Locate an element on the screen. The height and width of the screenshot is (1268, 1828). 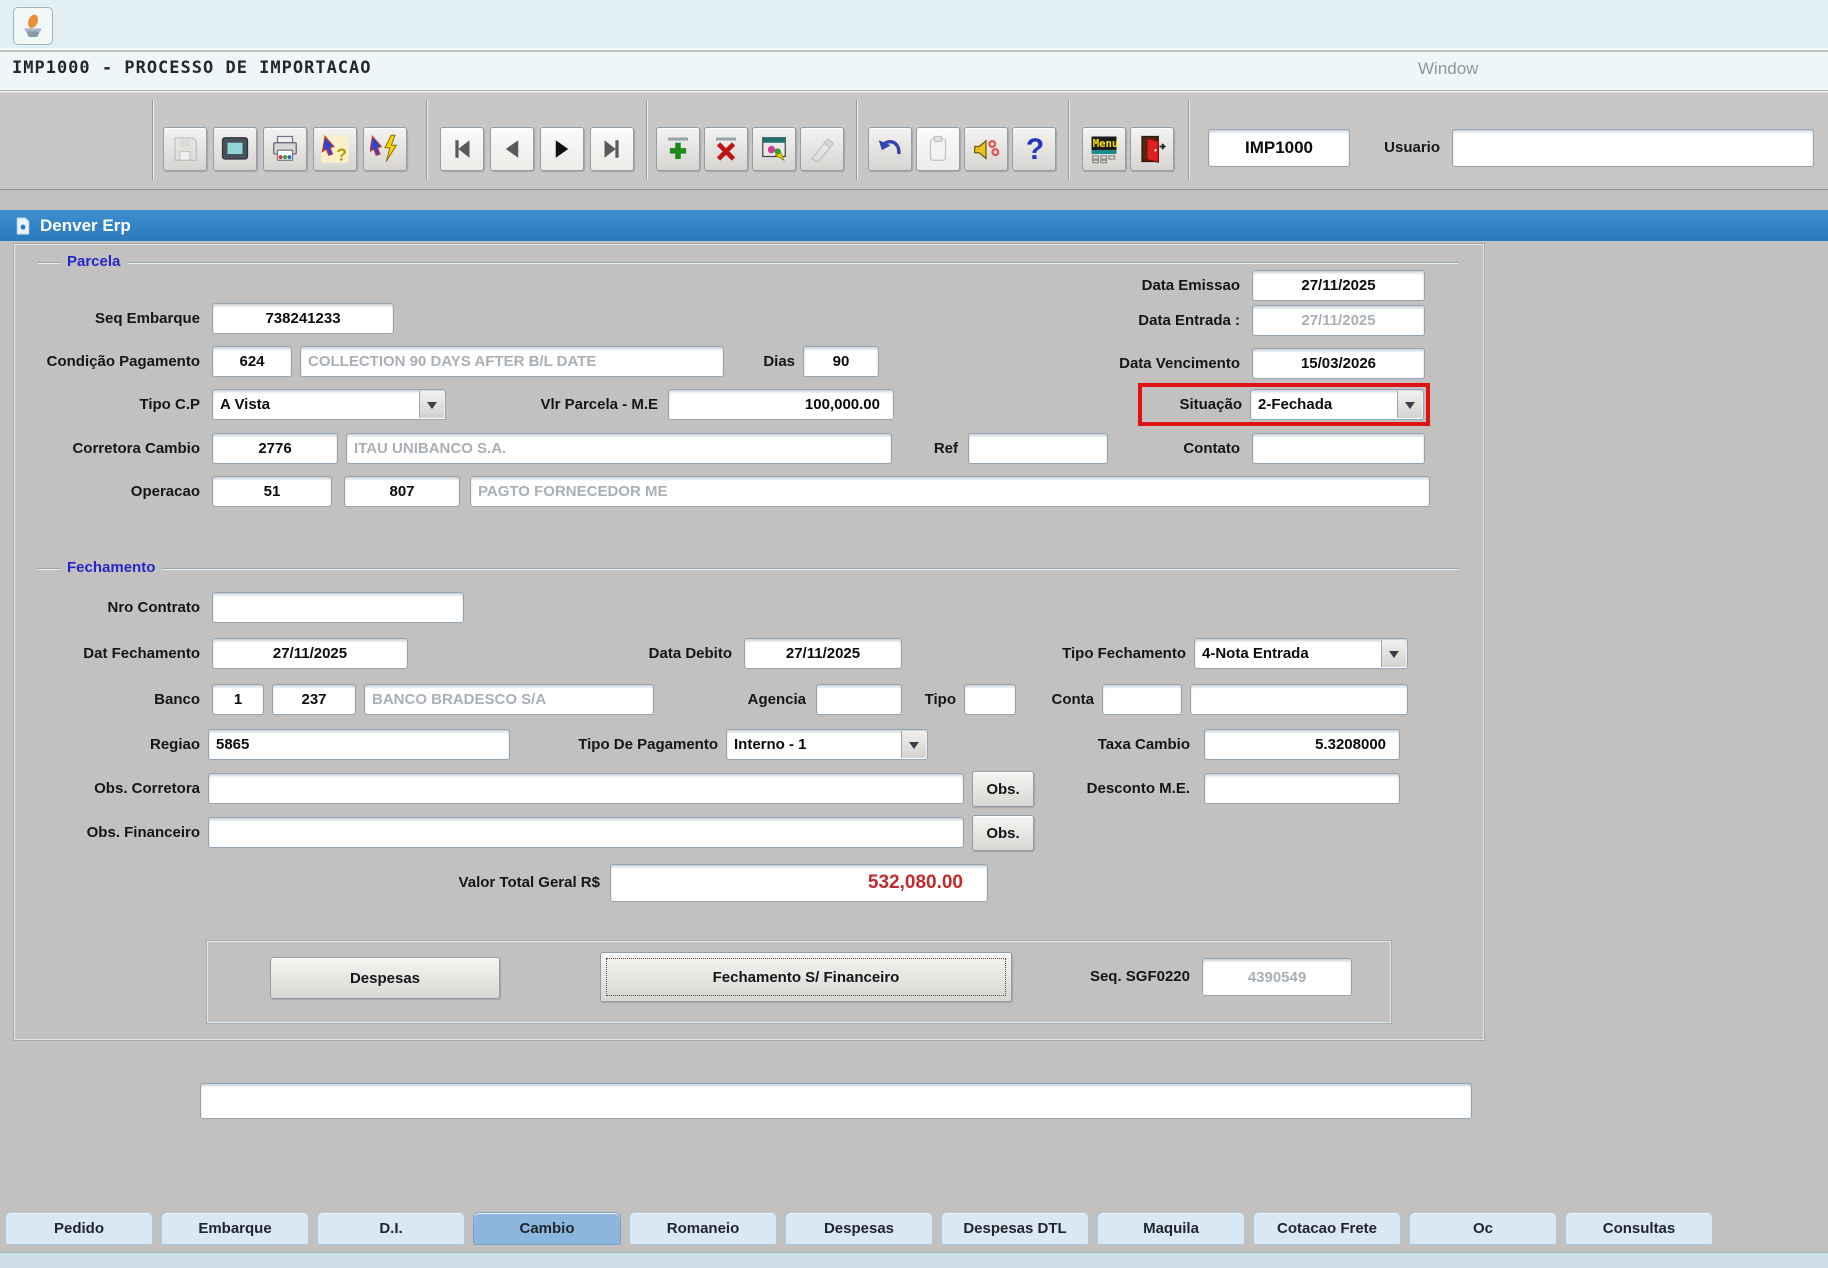
tab-maquila: Maquila is located at coordinates (1171, 1228).